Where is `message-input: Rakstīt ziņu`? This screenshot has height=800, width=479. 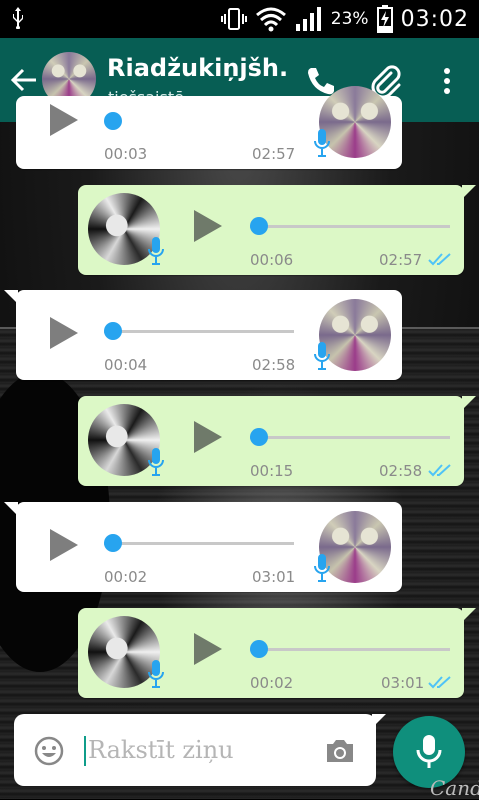 message-input: Rakstīt ziņu is located at coordinates (161, 750).